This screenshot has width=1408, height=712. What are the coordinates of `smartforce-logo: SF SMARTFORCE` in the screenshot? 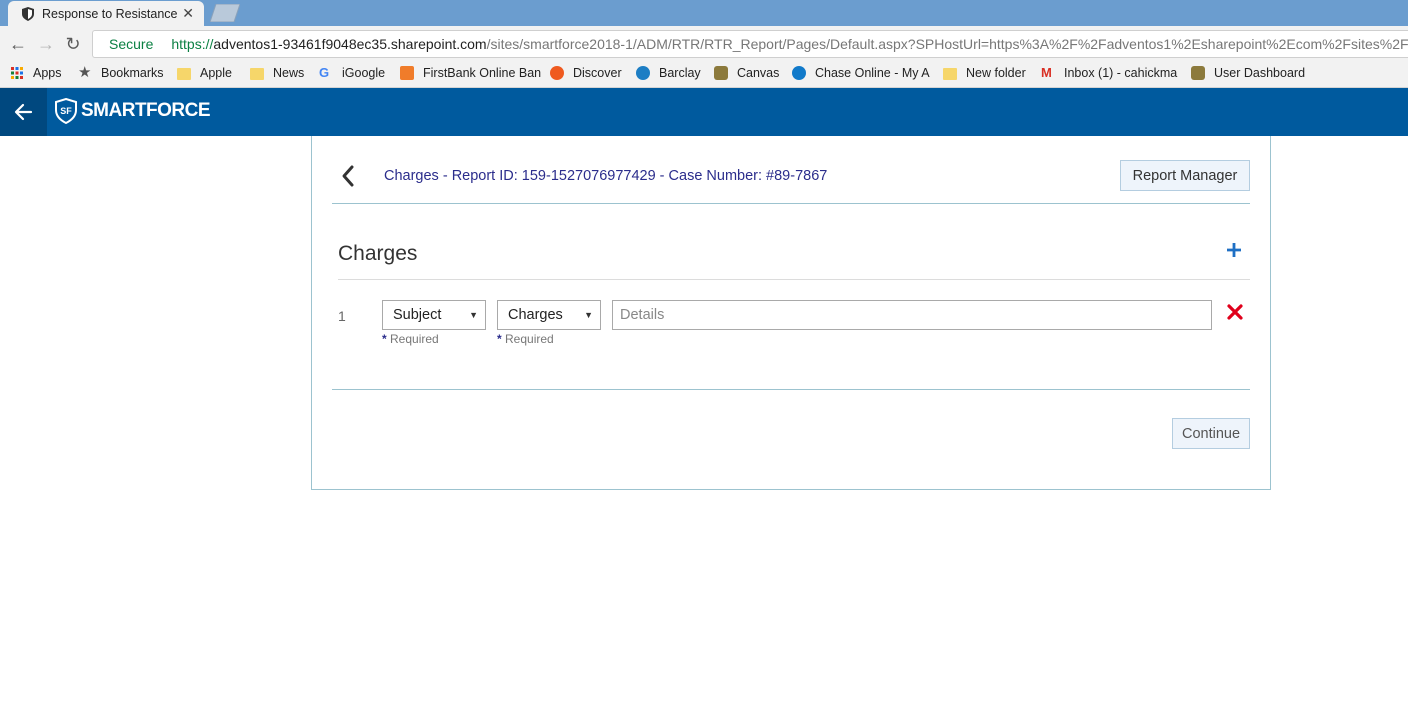 It's located at (133, 111).